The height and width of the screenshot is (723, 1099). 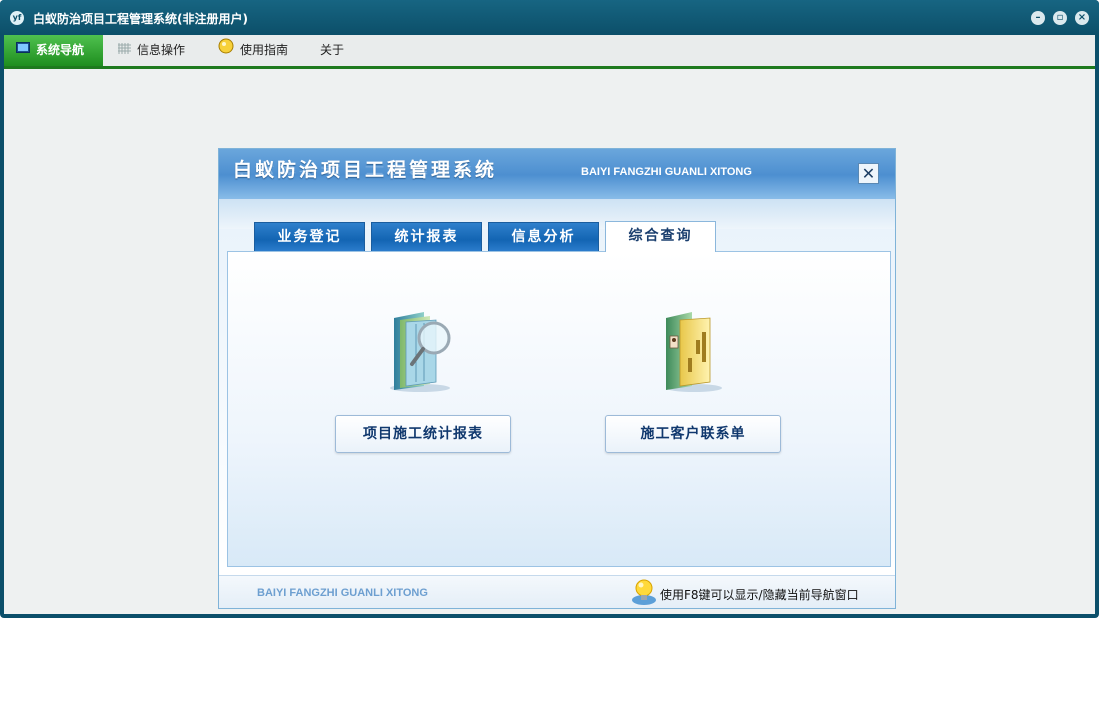 What do you see at coordinates (1060, 18) in the screenshot?
I see `restore-icon: ▫` at bounding box center [1060, 18].